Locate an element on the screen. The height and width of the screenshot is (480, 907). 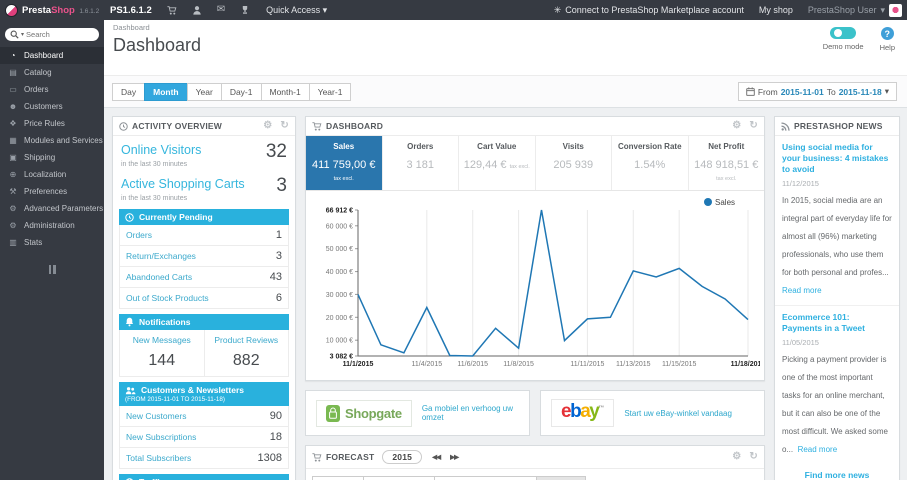
kpi-tab-visits: Visits 205 939 is located at coordinates (574, 163).